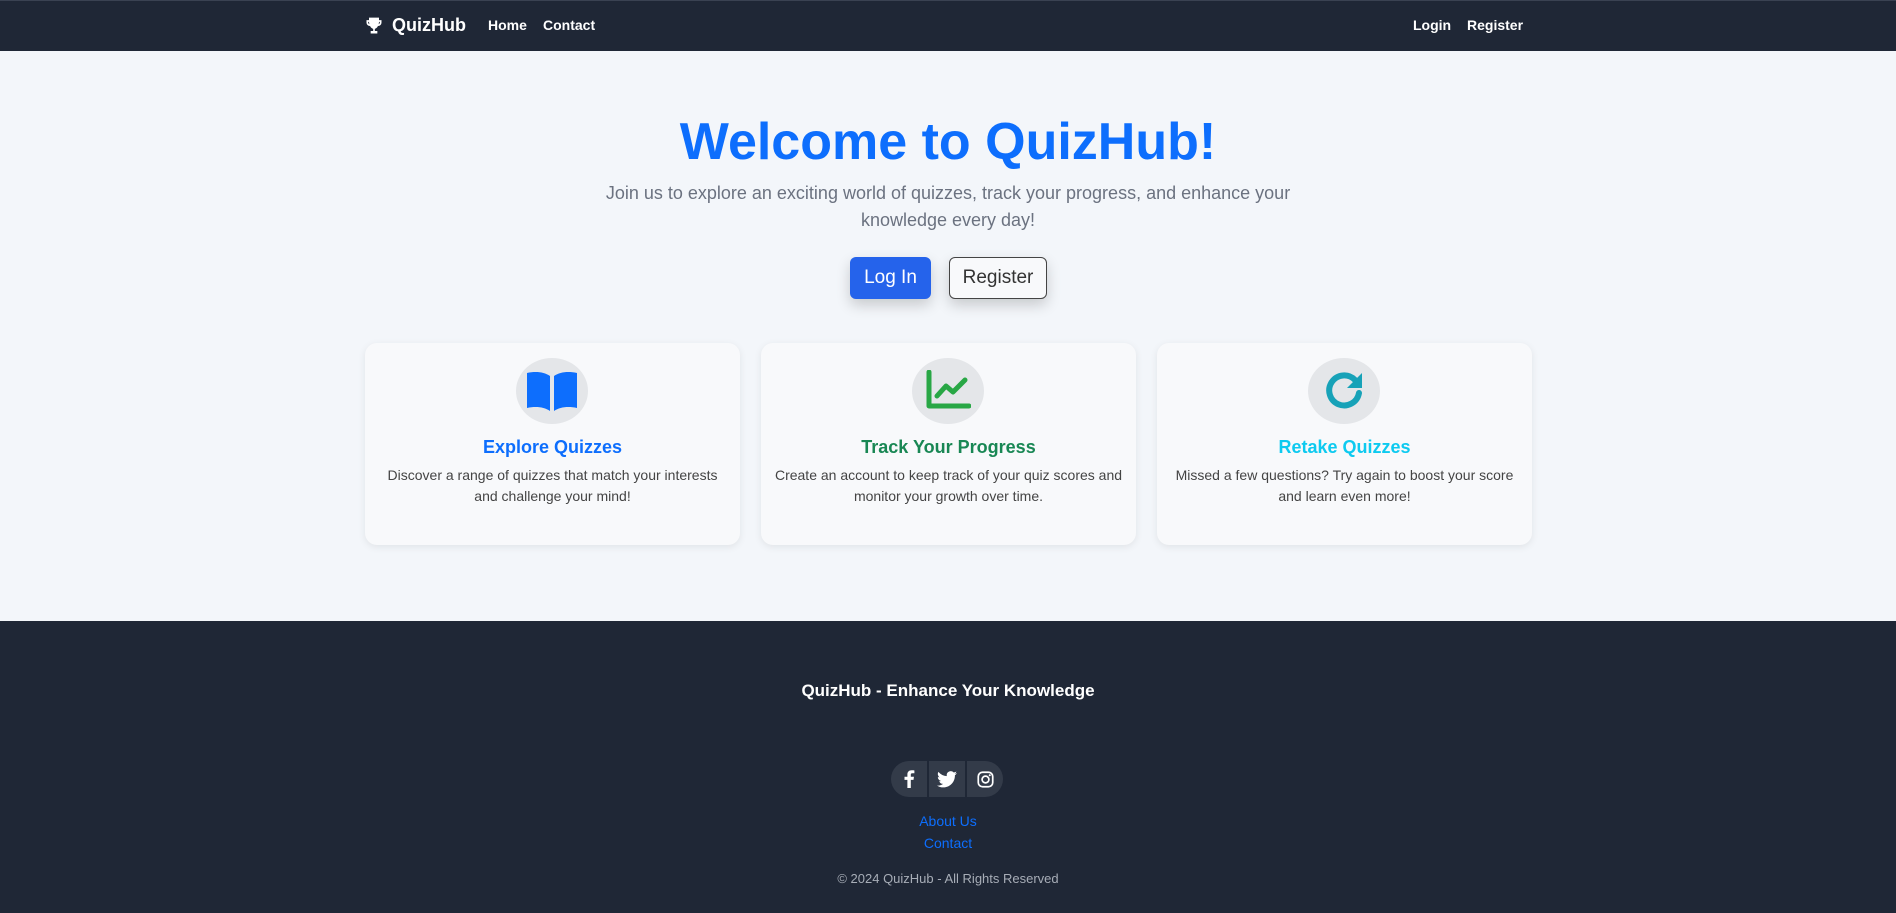 The width and height of the screenshot is (1896, 913). I want to click on nav-link-login: Login, so click(1432, 25).